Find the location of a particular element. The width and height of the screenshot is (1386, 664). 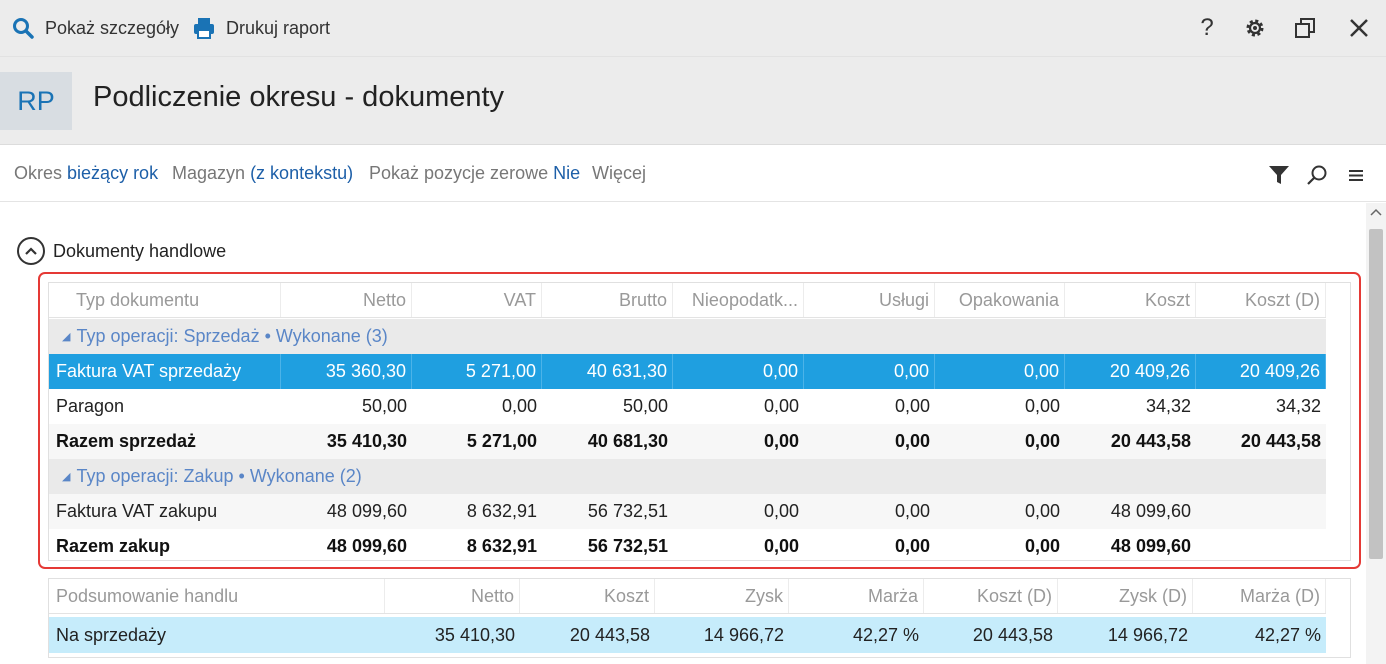

help-button: ? is located at coordinates (1207, 28).